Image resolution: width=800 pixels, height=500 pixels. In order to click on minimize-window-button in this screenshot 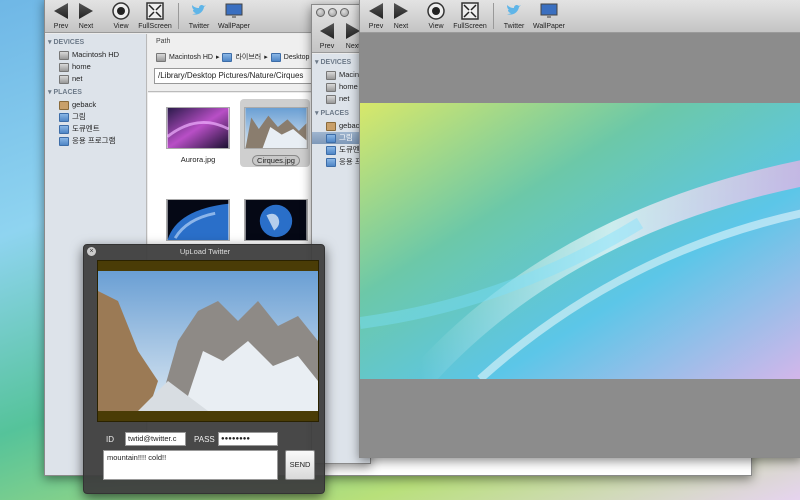, I will do `click(332, 12)`.